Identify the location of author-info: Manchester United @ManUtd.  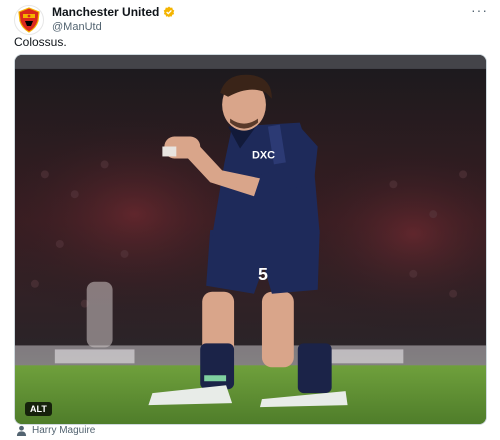
(113, 19).